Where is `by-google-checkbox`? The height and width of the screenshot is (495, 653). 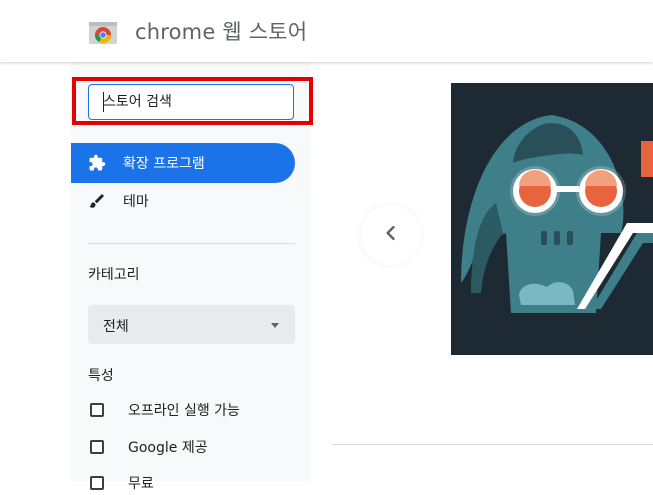 by-google-checkbox is located at coordinates (97, 447).